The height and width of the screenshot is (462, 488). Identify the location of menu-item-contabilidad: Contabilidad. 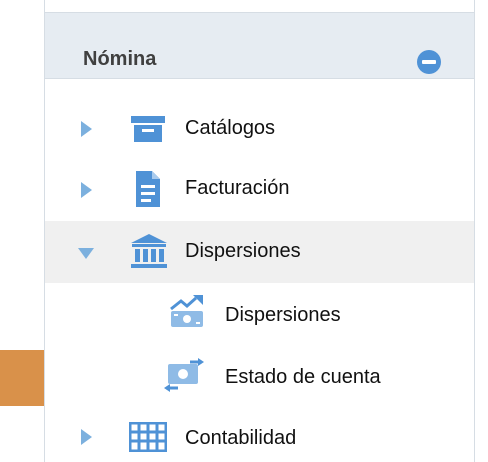
(259, 434).